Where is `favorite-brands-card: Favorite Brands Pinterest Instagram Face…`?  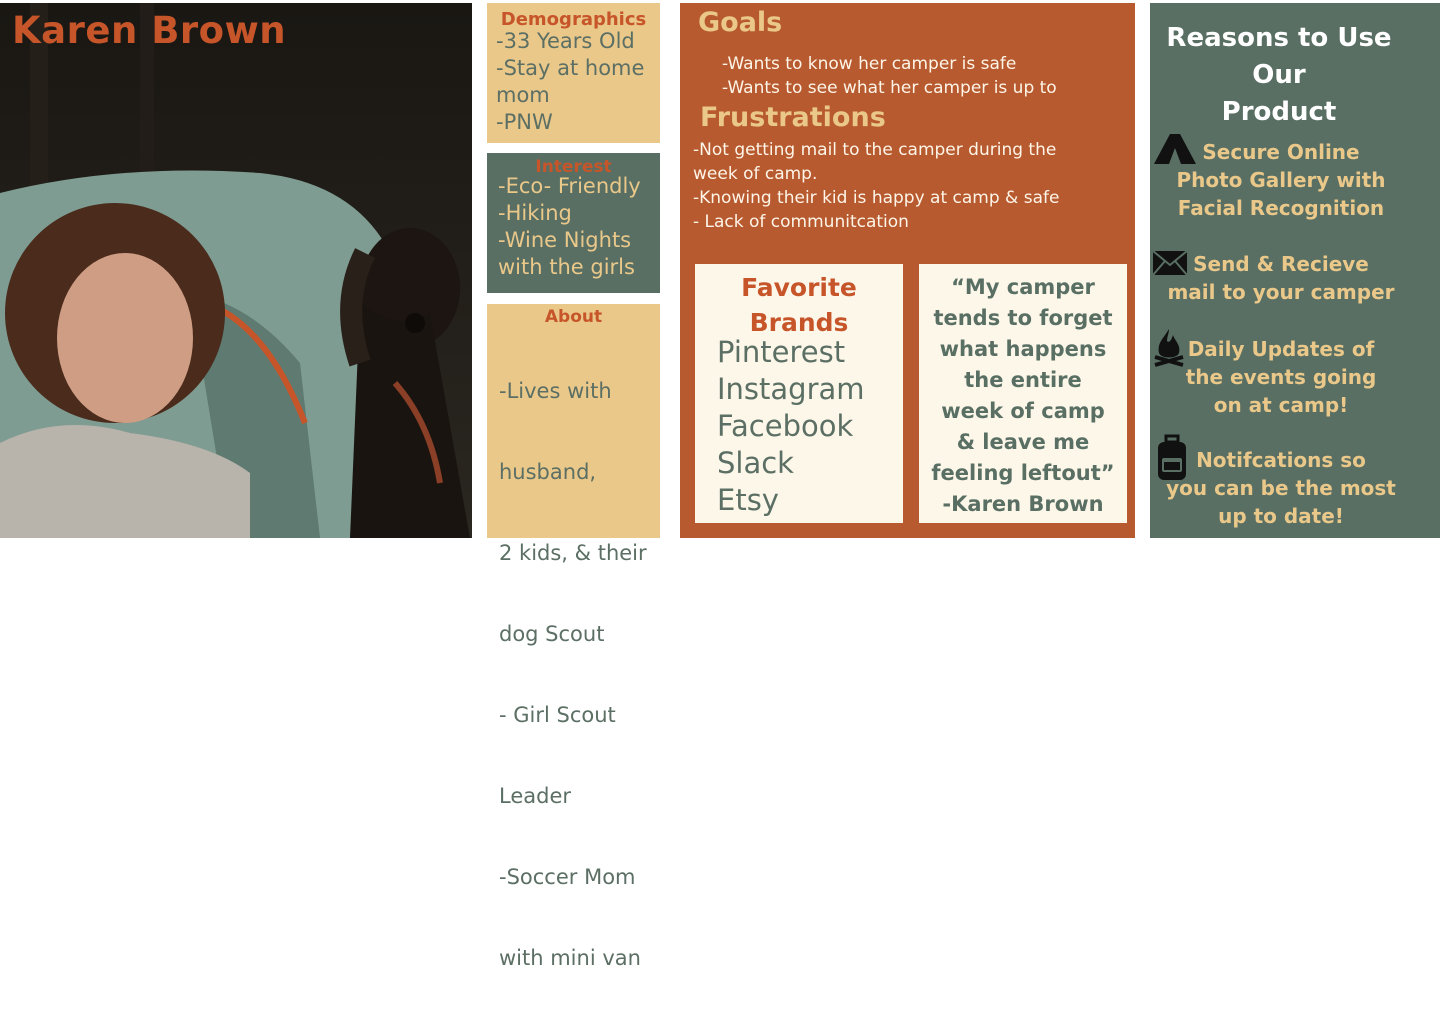
favorite-brands-card: Favorite Brands Pinterest Instagram Face… is located at coordinates (799, 393).